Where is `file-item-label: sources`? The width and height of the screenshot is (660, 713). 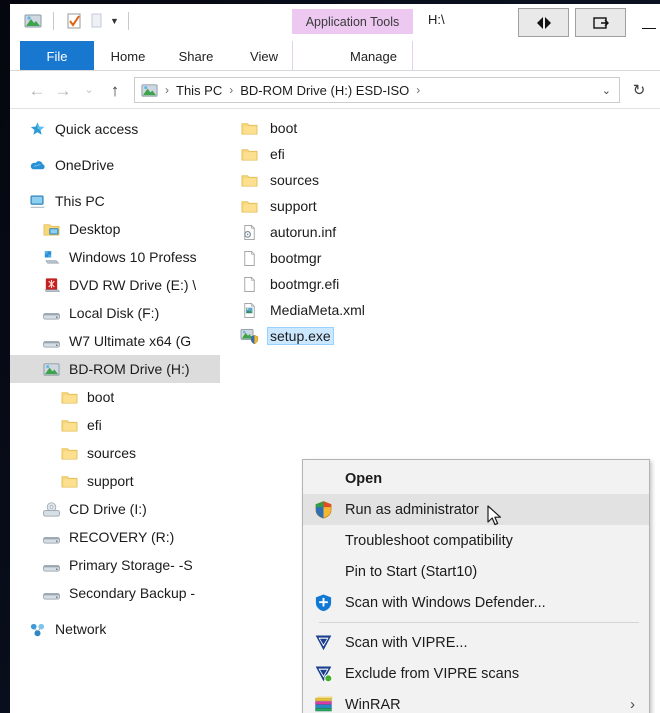 file-item-label: sources is located at coordinates (295, 180).